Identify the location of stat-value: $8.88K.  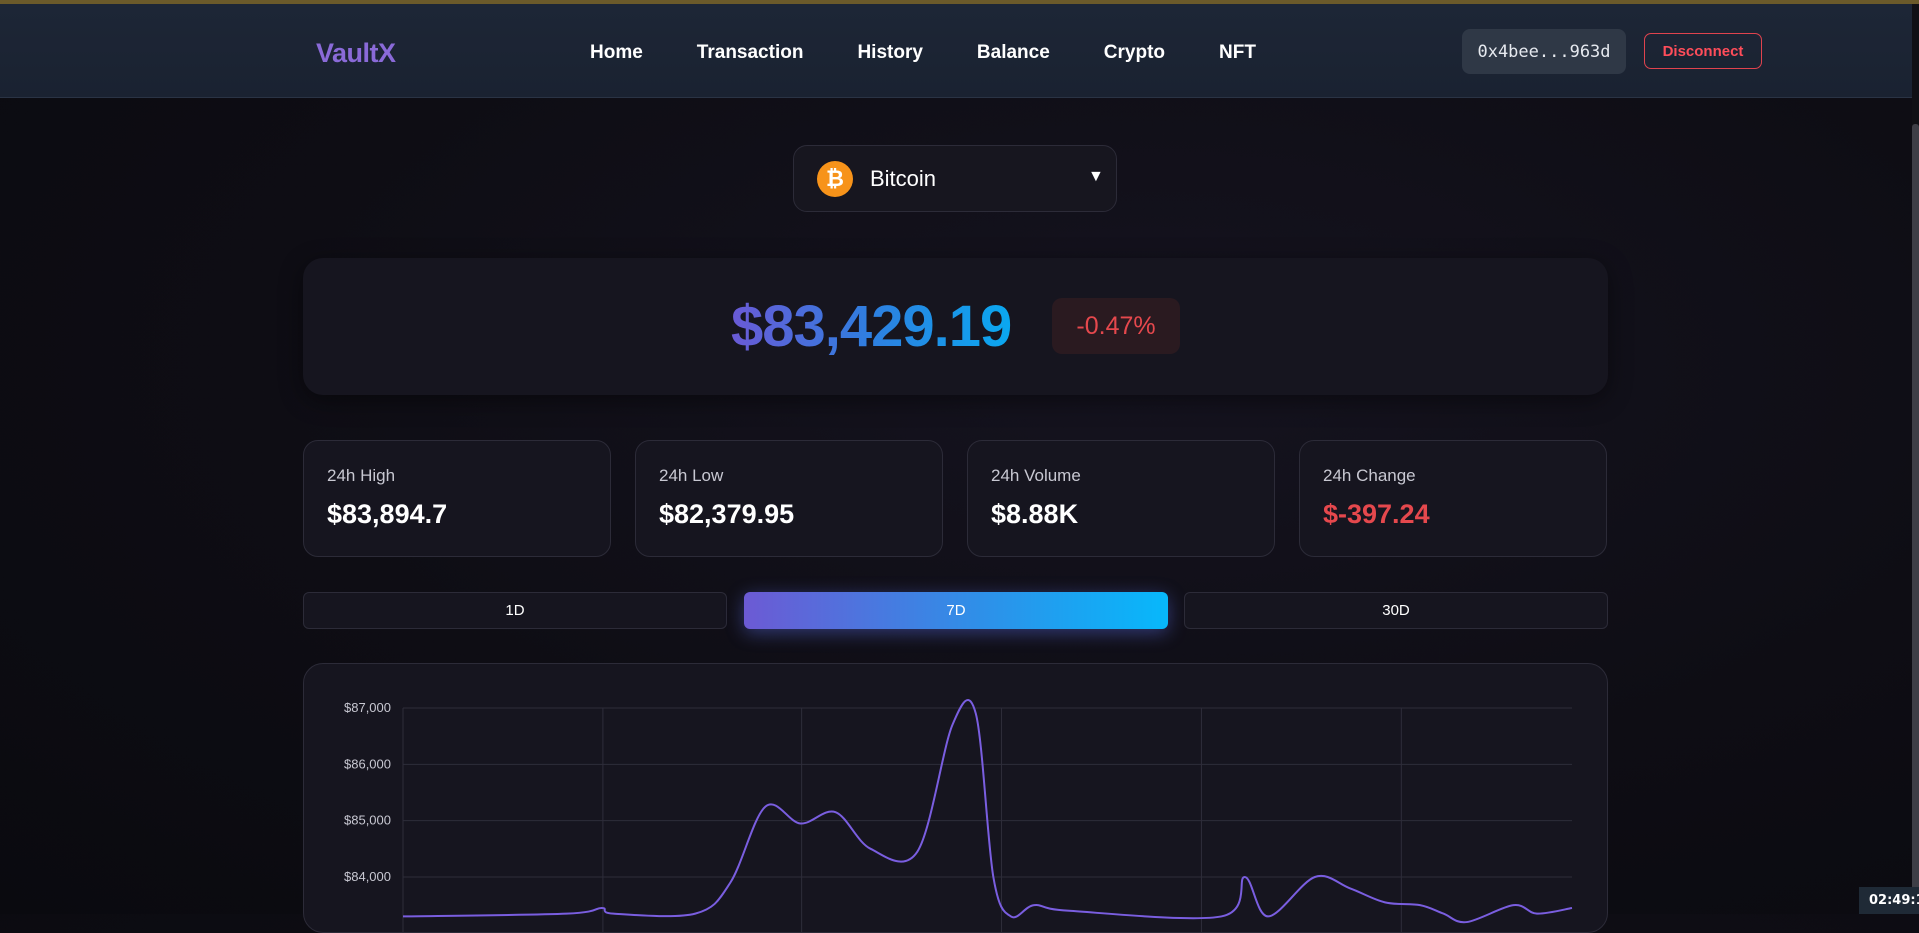
(1035, 514).